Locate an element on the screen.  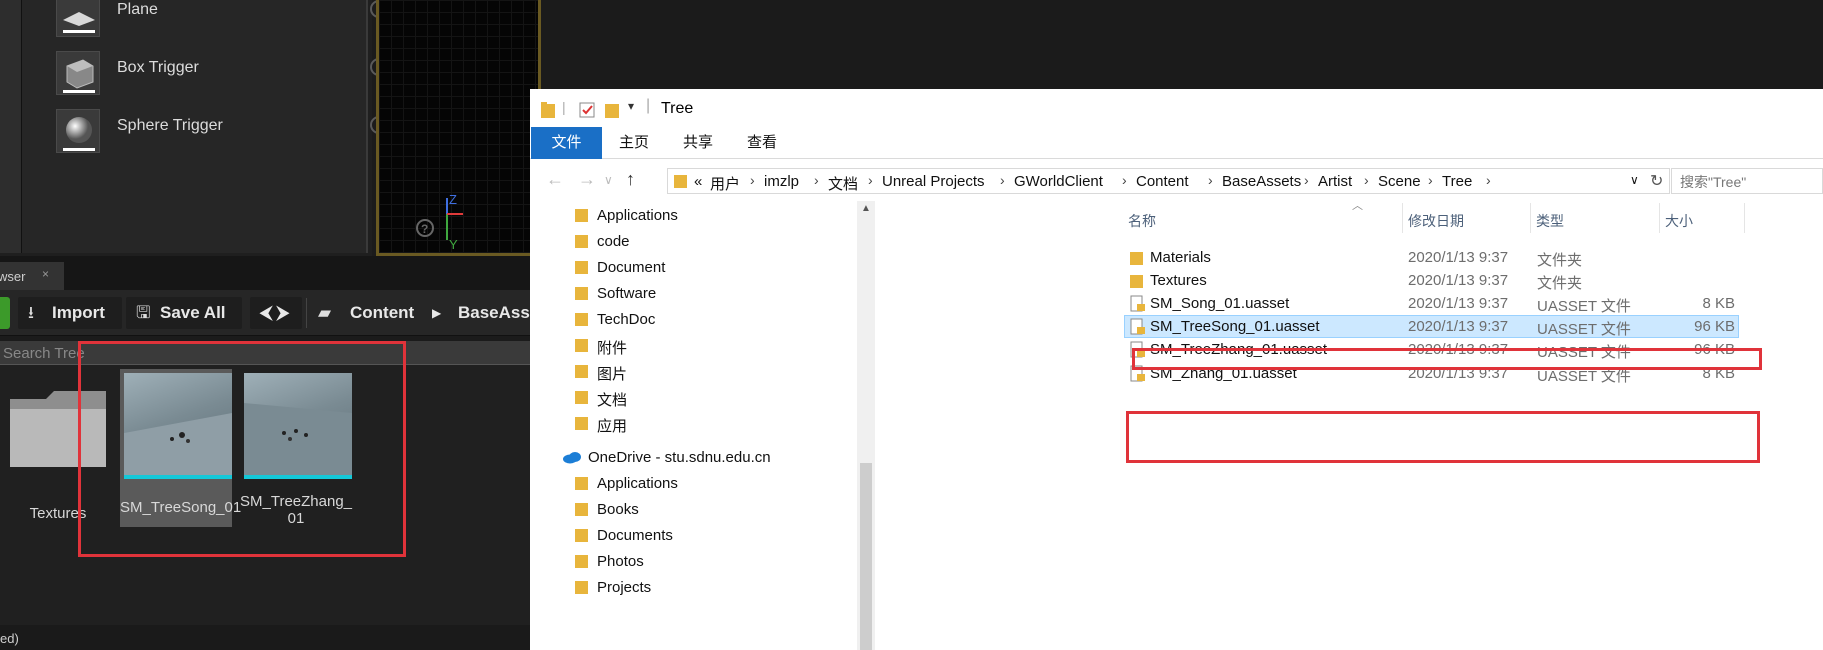
save-all-button: 🖫 Save All is located at coordinates (184, 313).